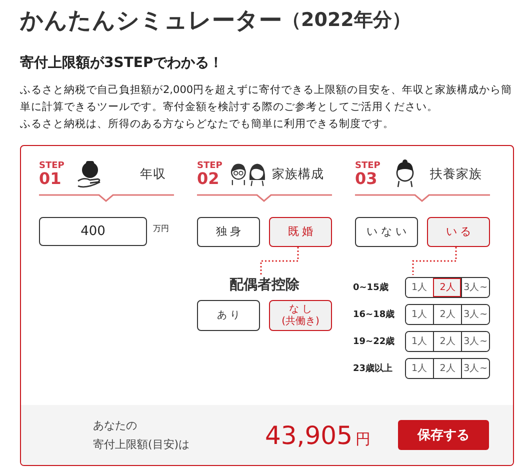 The width and height of the screenshot is (531, 473). What do you see at coordinates (264, 285) in the screenshot?
I see `deduction-heading: 配偶者控除` at bounding box center [264, 285].